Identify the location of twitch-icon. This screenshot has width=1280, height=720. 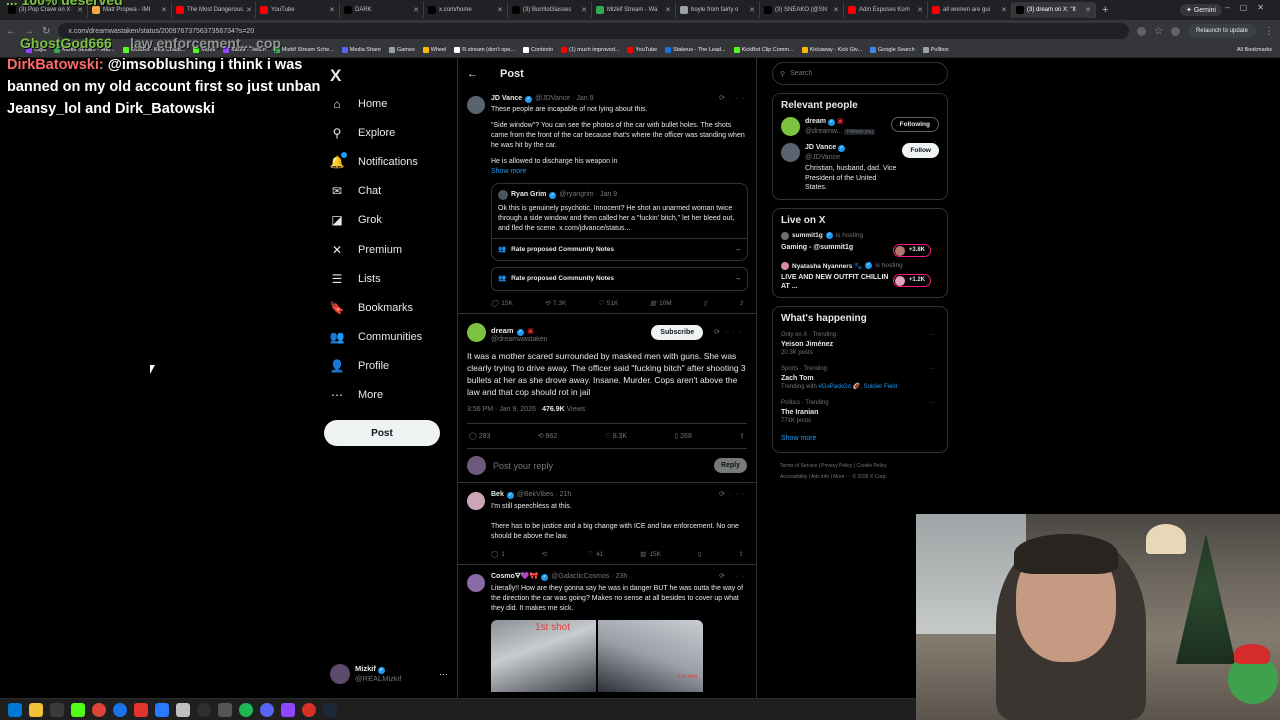
(288, 709).